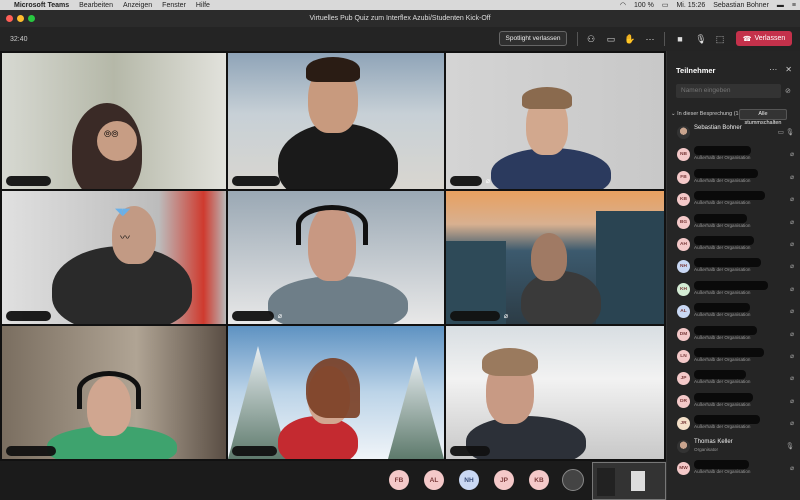 The width and height of the screenshot is (800, 500). What do you see at coordinates (549, 257) in the screenshot?
I see `participant-face` at bounding box center [549, 257].